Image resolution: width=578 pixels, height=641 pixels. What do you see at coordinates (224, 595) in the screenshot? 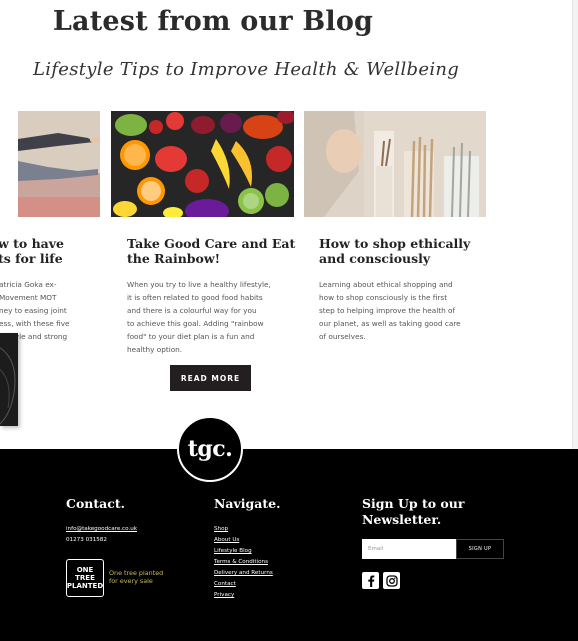
I see `nav-link-privacy: Privacy` at bounding box center [224, 595].